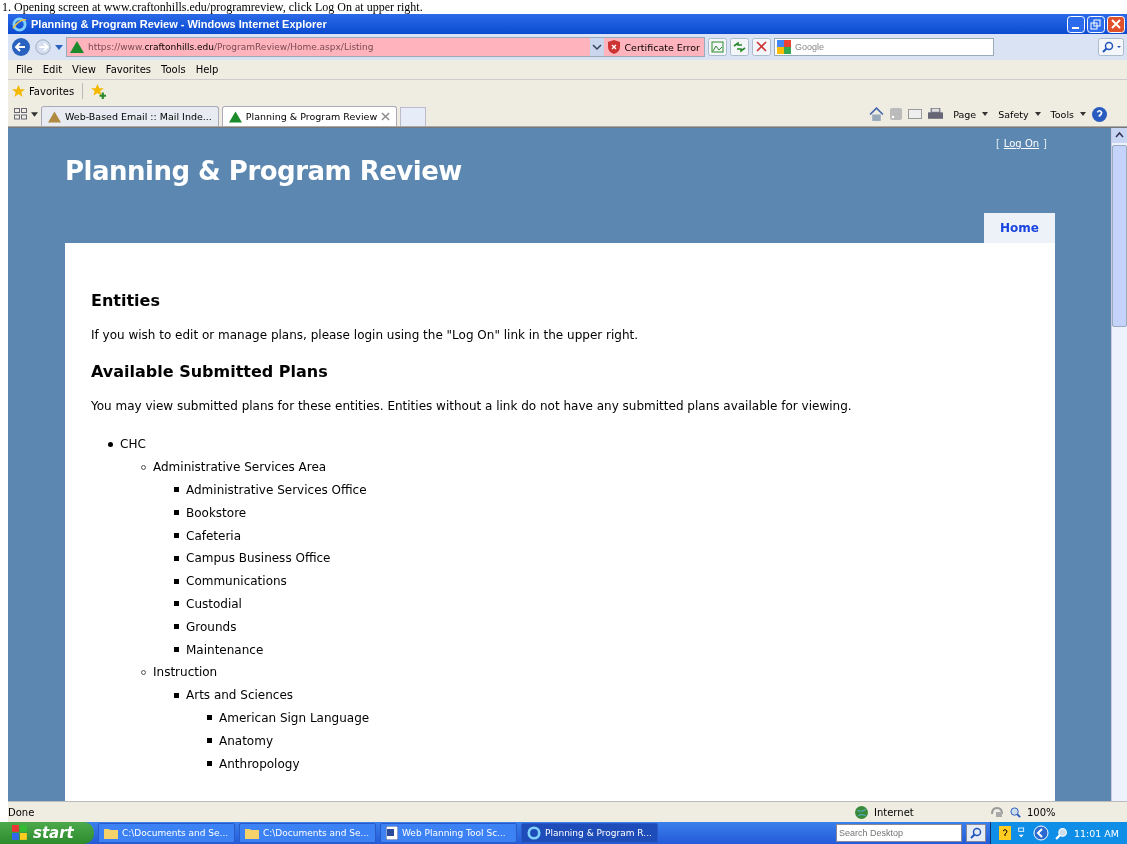 Image resolution: width=1127 pixels, height=844 pixels. Describe the element at coordinates (997, 143) in the screenshot. I see `bracket-text: [` at that location.